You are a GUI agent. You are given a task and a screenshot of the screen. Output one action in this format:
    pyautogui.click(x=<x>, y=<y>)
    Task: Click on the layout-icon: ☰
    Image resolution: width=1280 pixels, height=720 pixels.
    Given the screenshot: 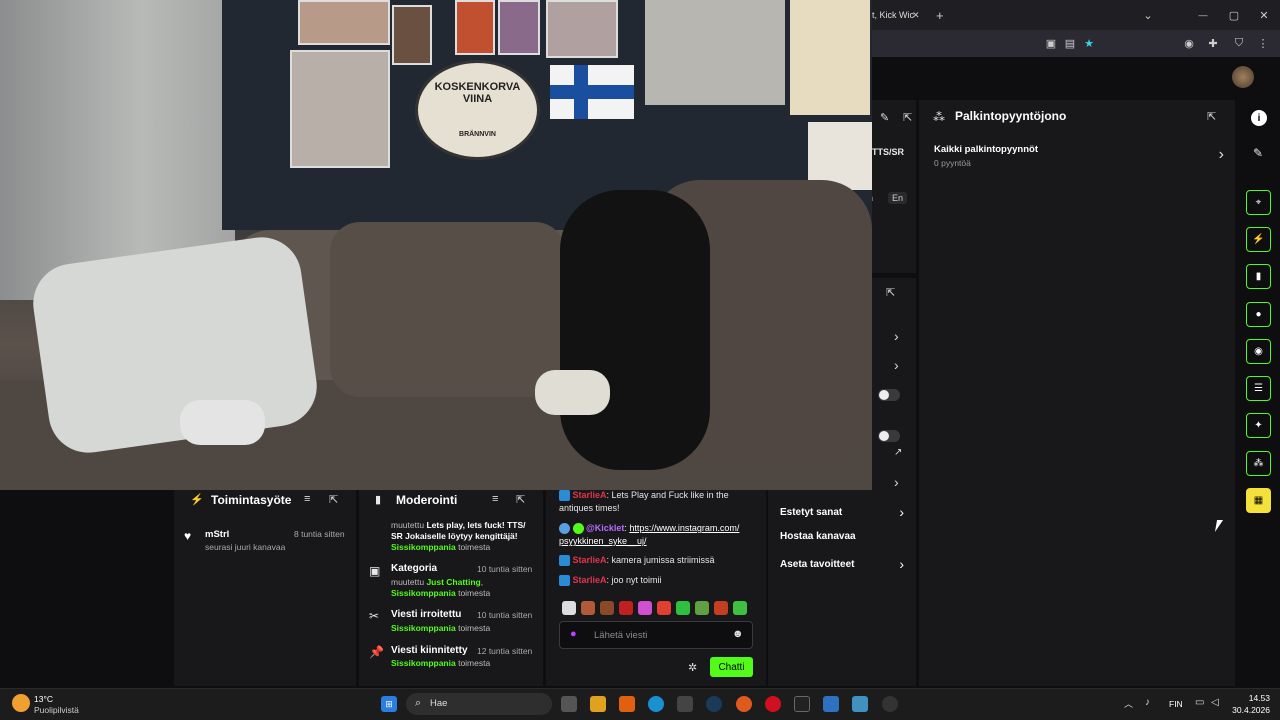 What is the action you would take?
    pyautogui.click(x=1258, y=388)
    